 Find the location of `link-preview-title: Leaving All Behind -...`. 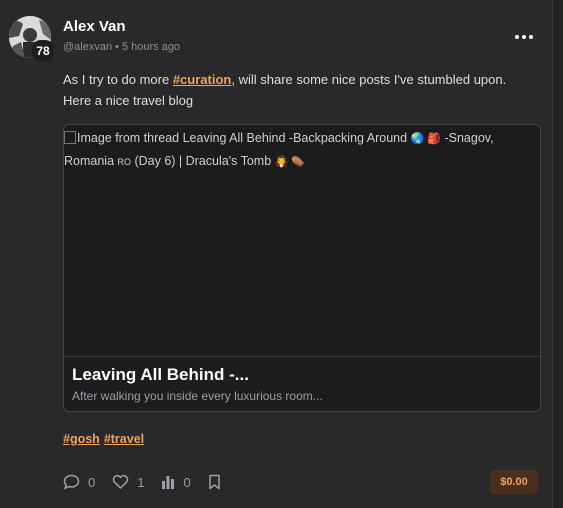

link-preview-title: Leaving All Behind -... is located at coordinates (160, 375).